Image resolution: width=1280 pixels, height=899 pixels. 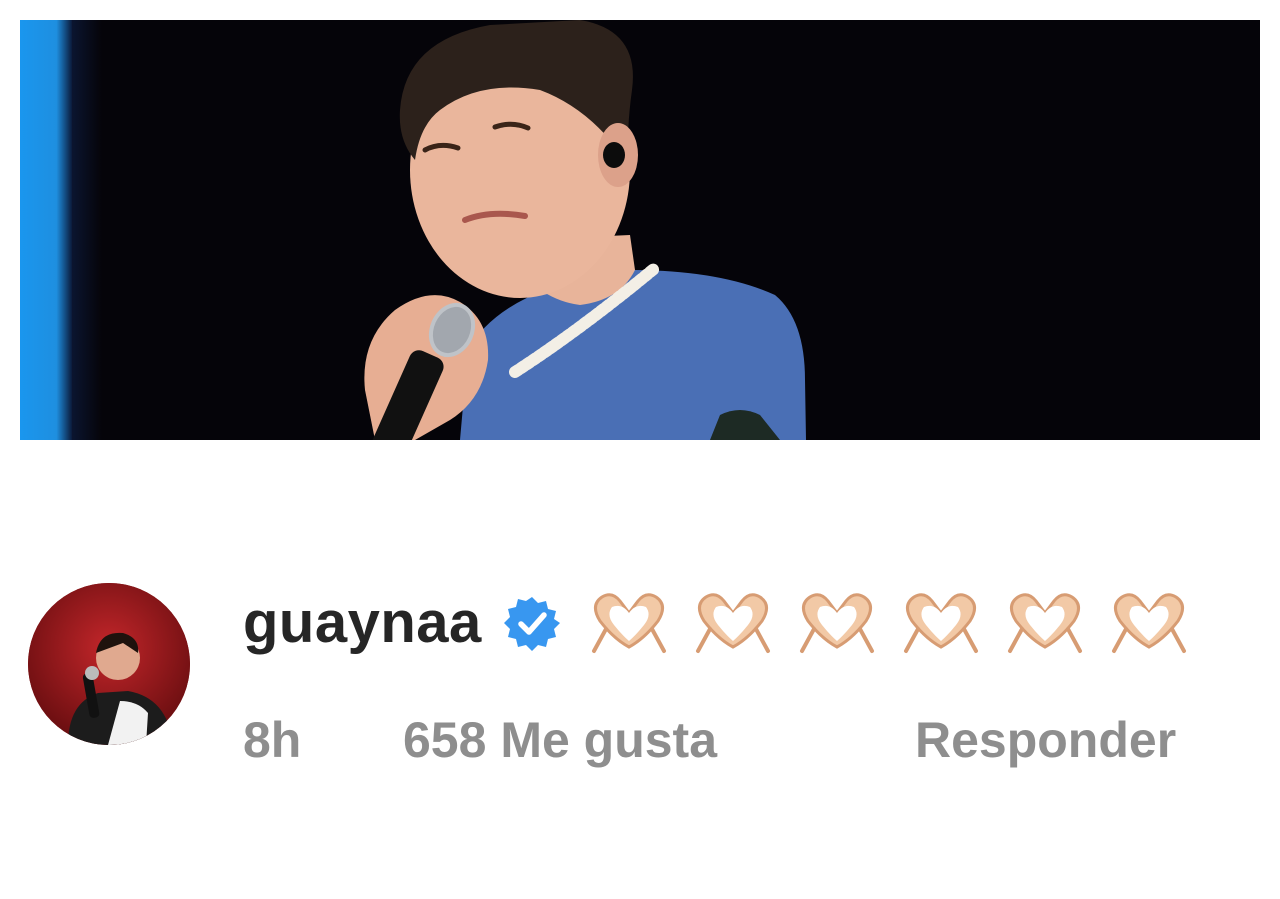 What do you see at coordinates (1045, 740) in the screenshot?
I see `reply-button: Responder` at bounding box center [1045, 740].